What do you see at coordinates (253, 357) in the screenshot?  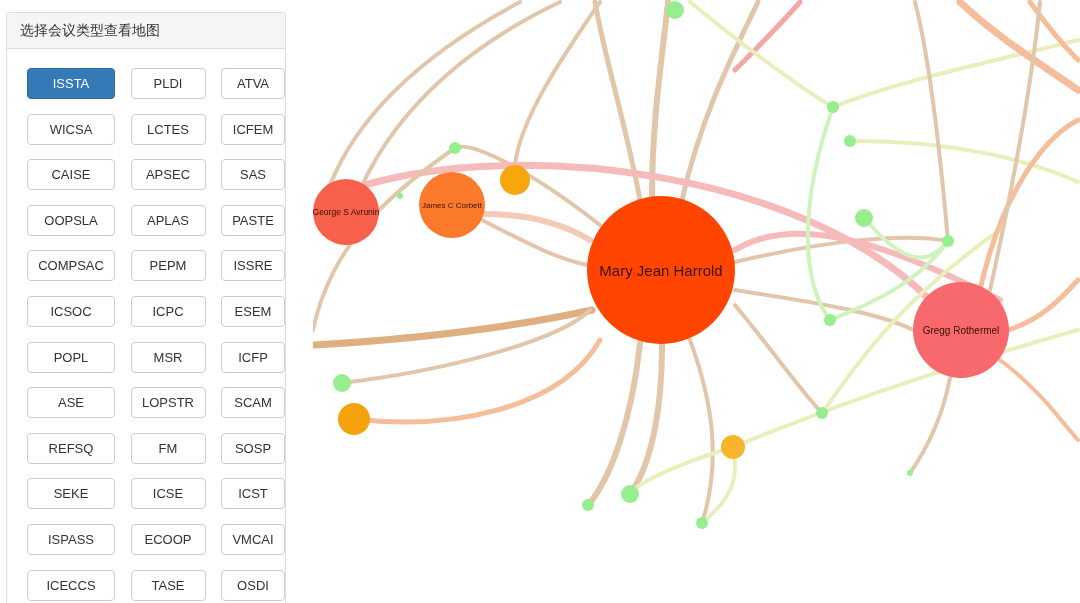 I see `conference-button: ICFP` at bounding box center [253, 357].